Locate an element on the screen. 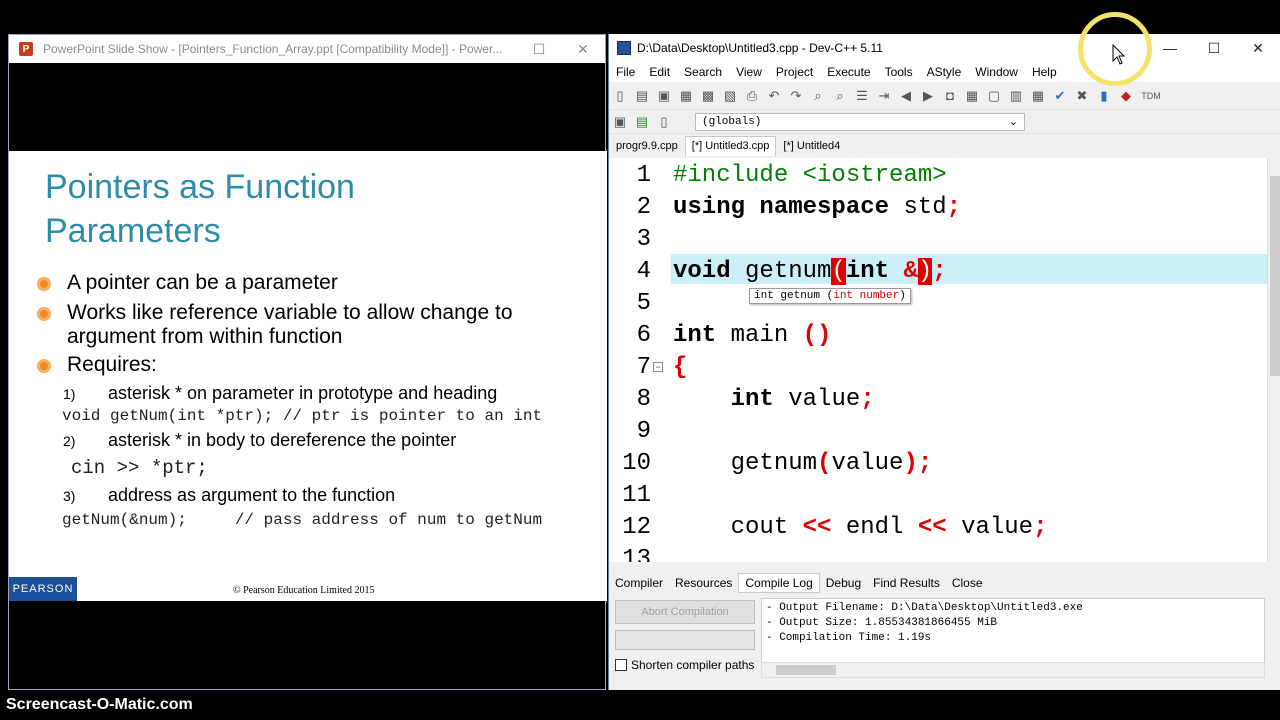 Image resolution: width=1280 pixels, height=720 pixels. code-line-4: void getnum(int &); is located at coordinates (810, 271).